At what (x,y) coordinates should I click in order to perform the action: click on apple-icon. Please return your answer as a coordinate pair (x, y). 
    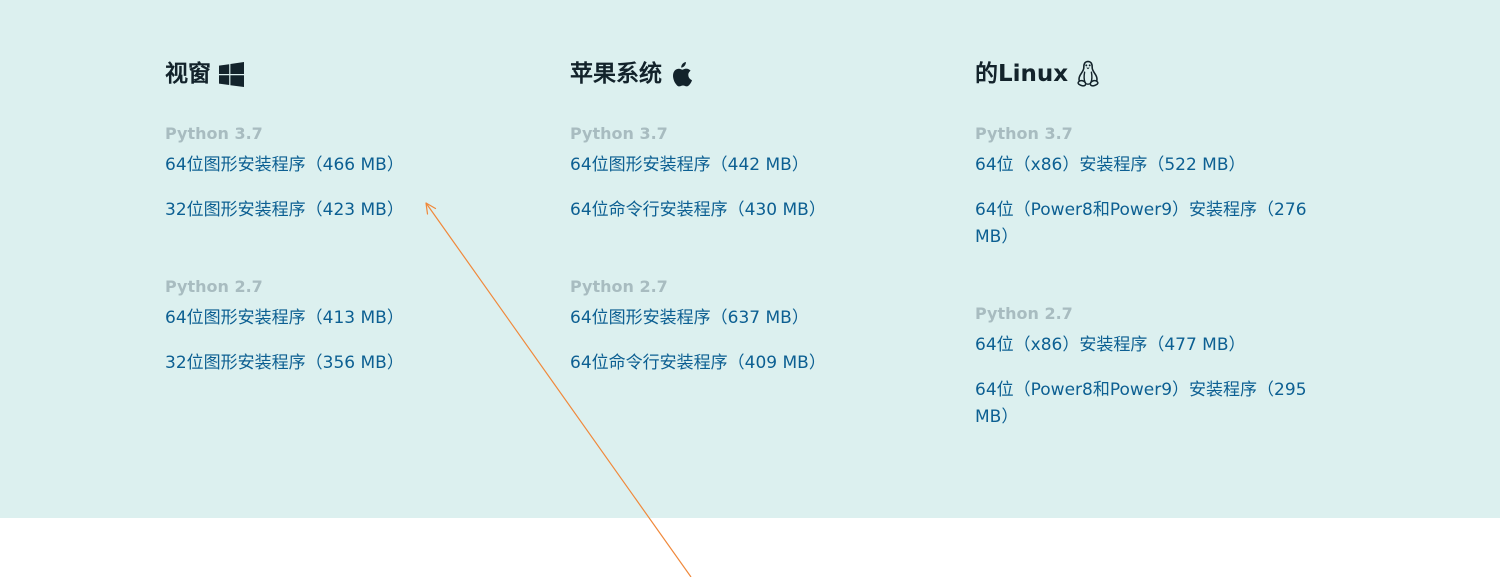
    Looking at the image, I should click on (681, 74).